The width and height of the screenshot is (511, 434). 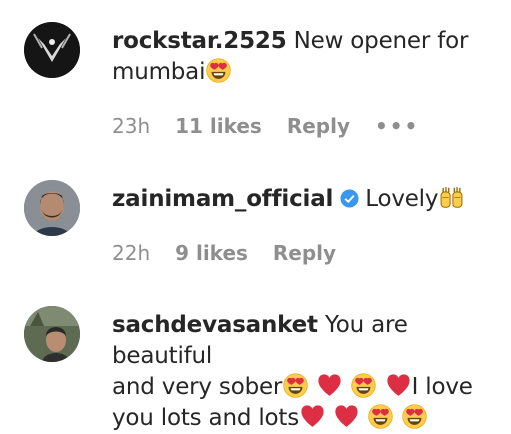 What do you see at coordinates (442, 387) in the screenshot?
I see `comment-line: I love` at bounding box center [442, 387].